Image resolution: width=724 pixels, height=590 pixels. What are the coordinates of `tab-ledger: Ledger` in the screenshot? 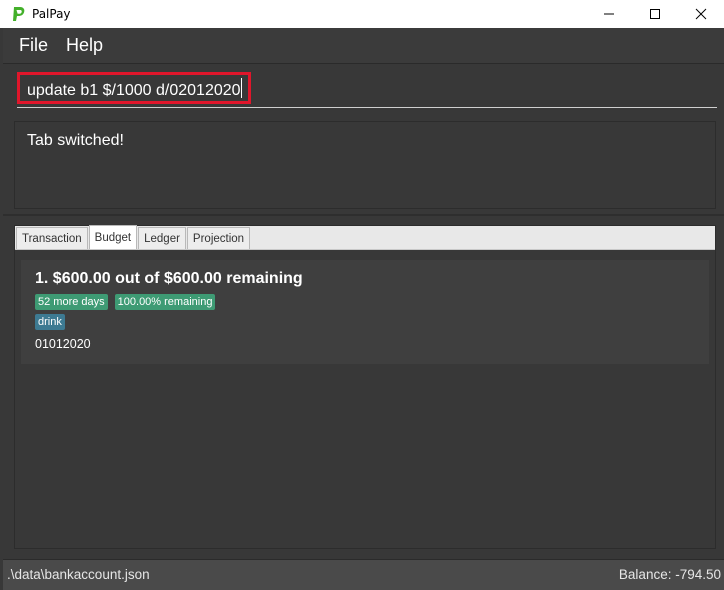 It's located at (162, 238).